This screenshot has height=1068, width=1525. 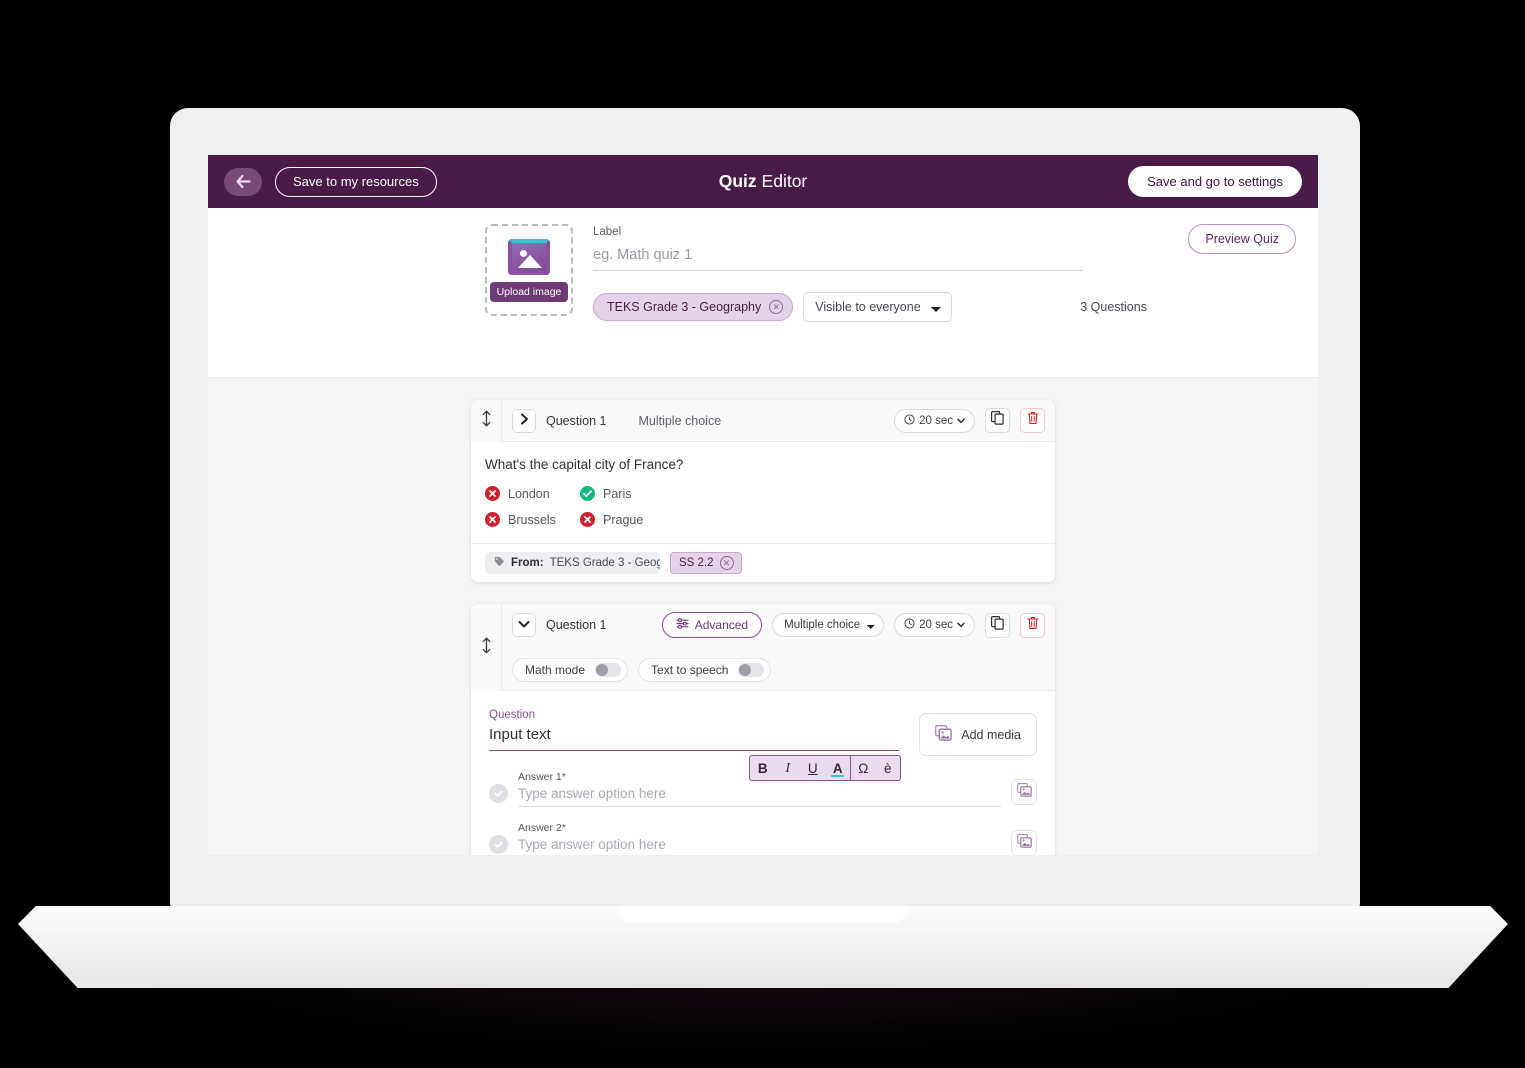 I want to click on question-type-label: Multiple choice, so click(x=680, y=420).